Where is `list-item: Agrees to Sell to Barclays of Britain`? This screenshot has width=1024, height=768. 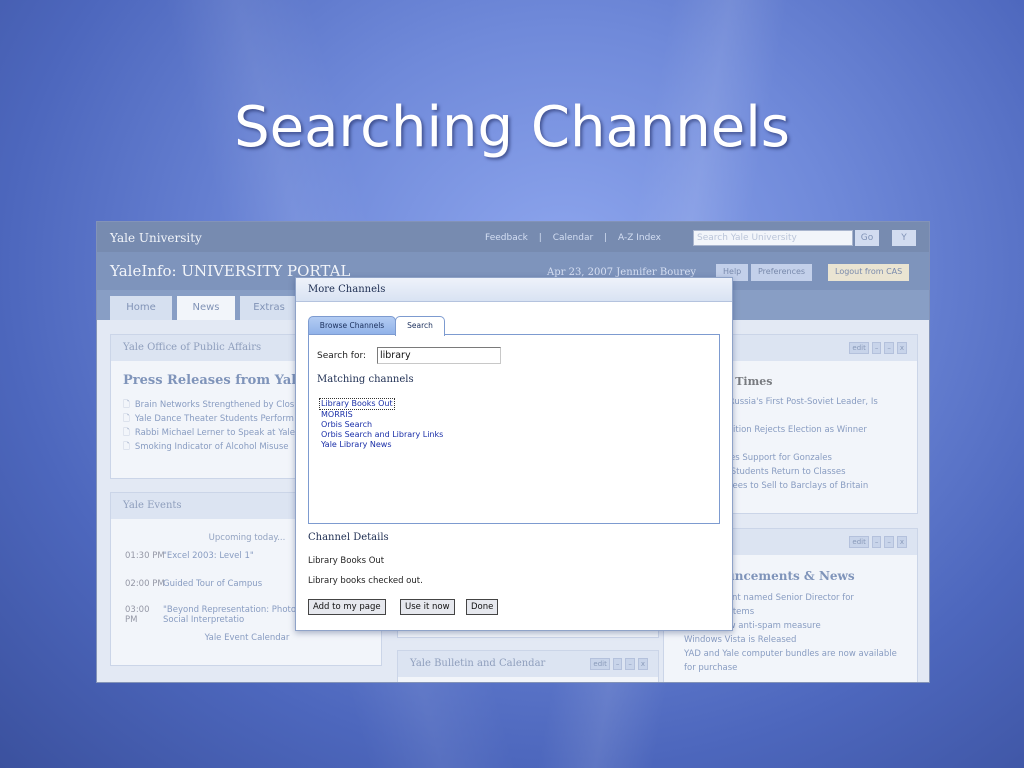
list-item: Agrees to Sell to Barclays of Britain is located at coordinates (798, 486).